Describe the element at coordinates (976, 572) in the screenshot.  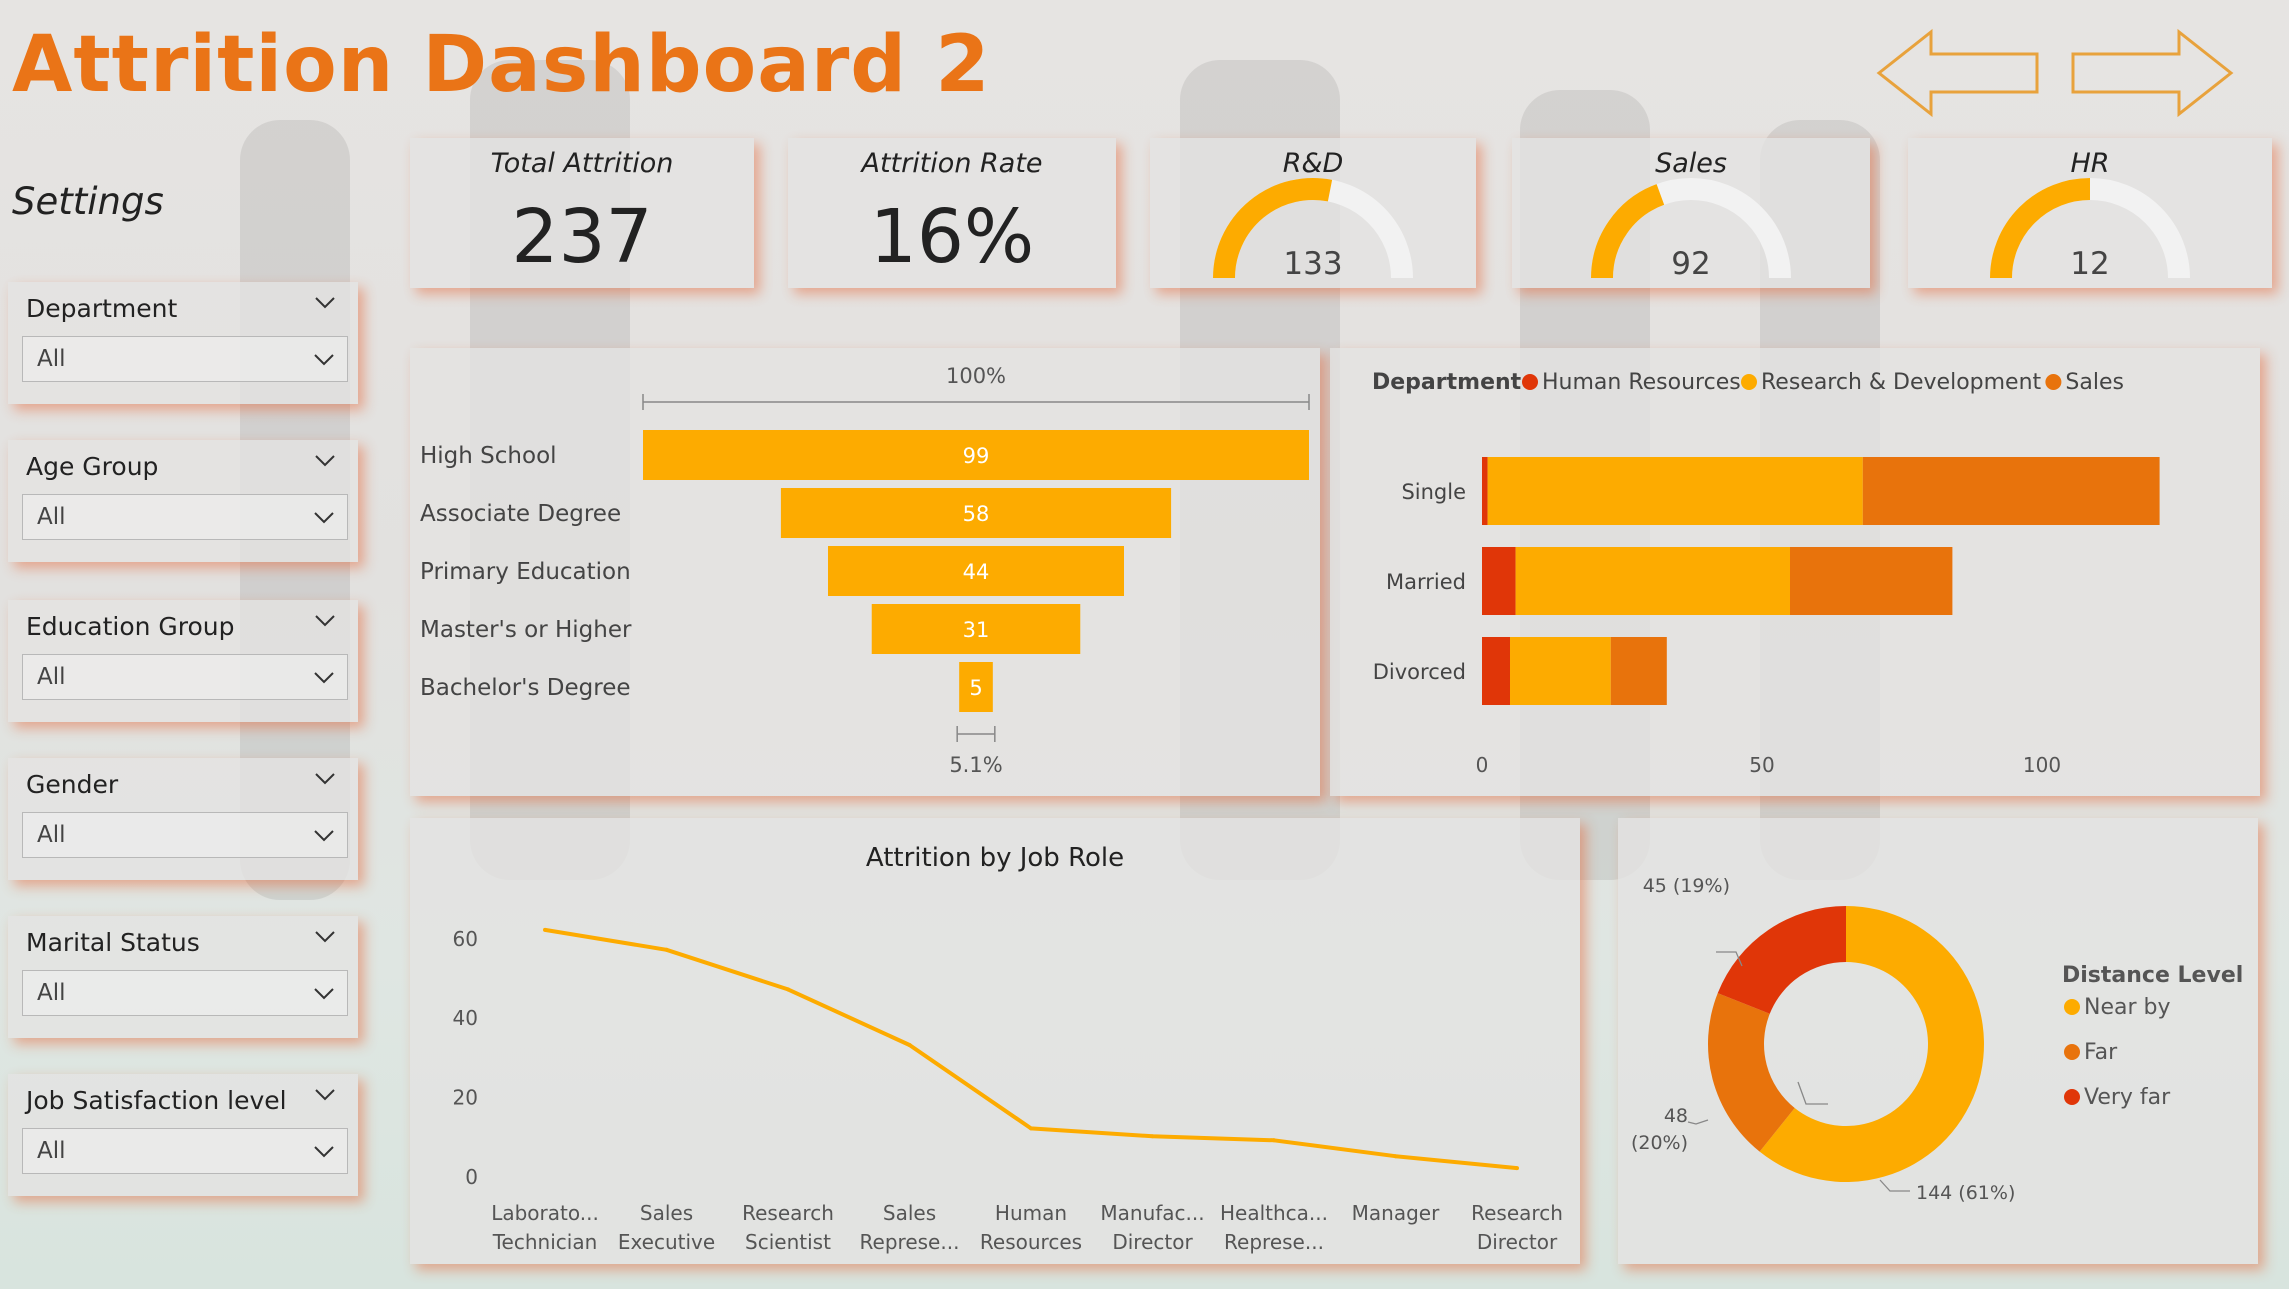
I see `funnel-value-label: 44` at that location.